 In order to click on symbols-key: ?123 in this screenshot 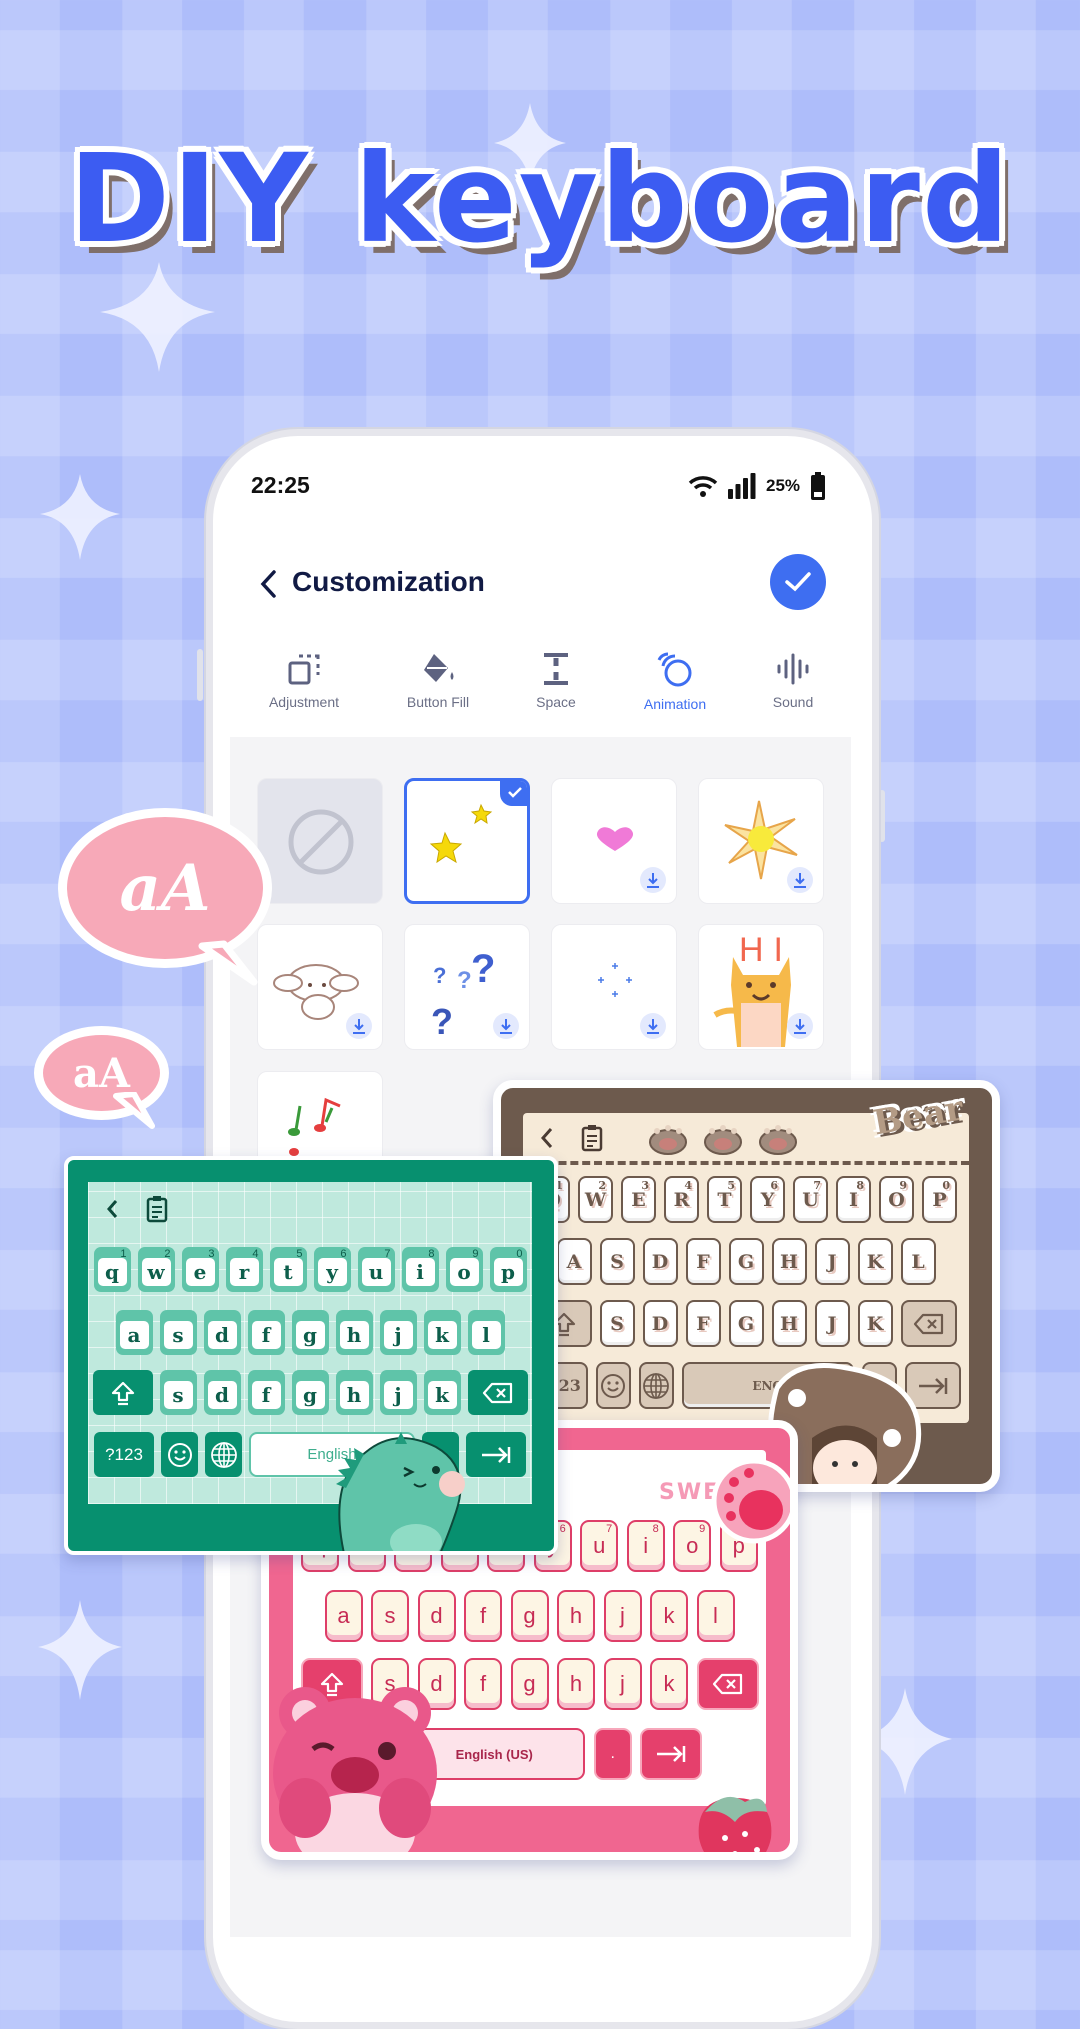, I will do `click(124, 1454)`.